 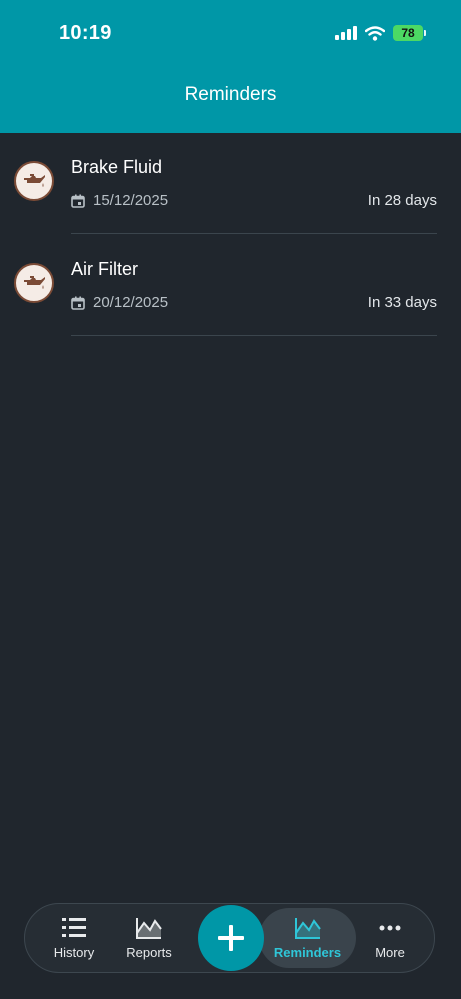 I want to click on add-button, so click(x=231, y=938).